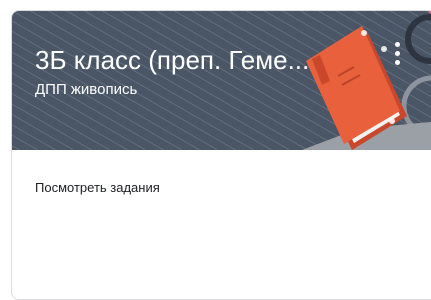  I want to click on view-assignments-link: Посмотреть задания, so click(97, 188).